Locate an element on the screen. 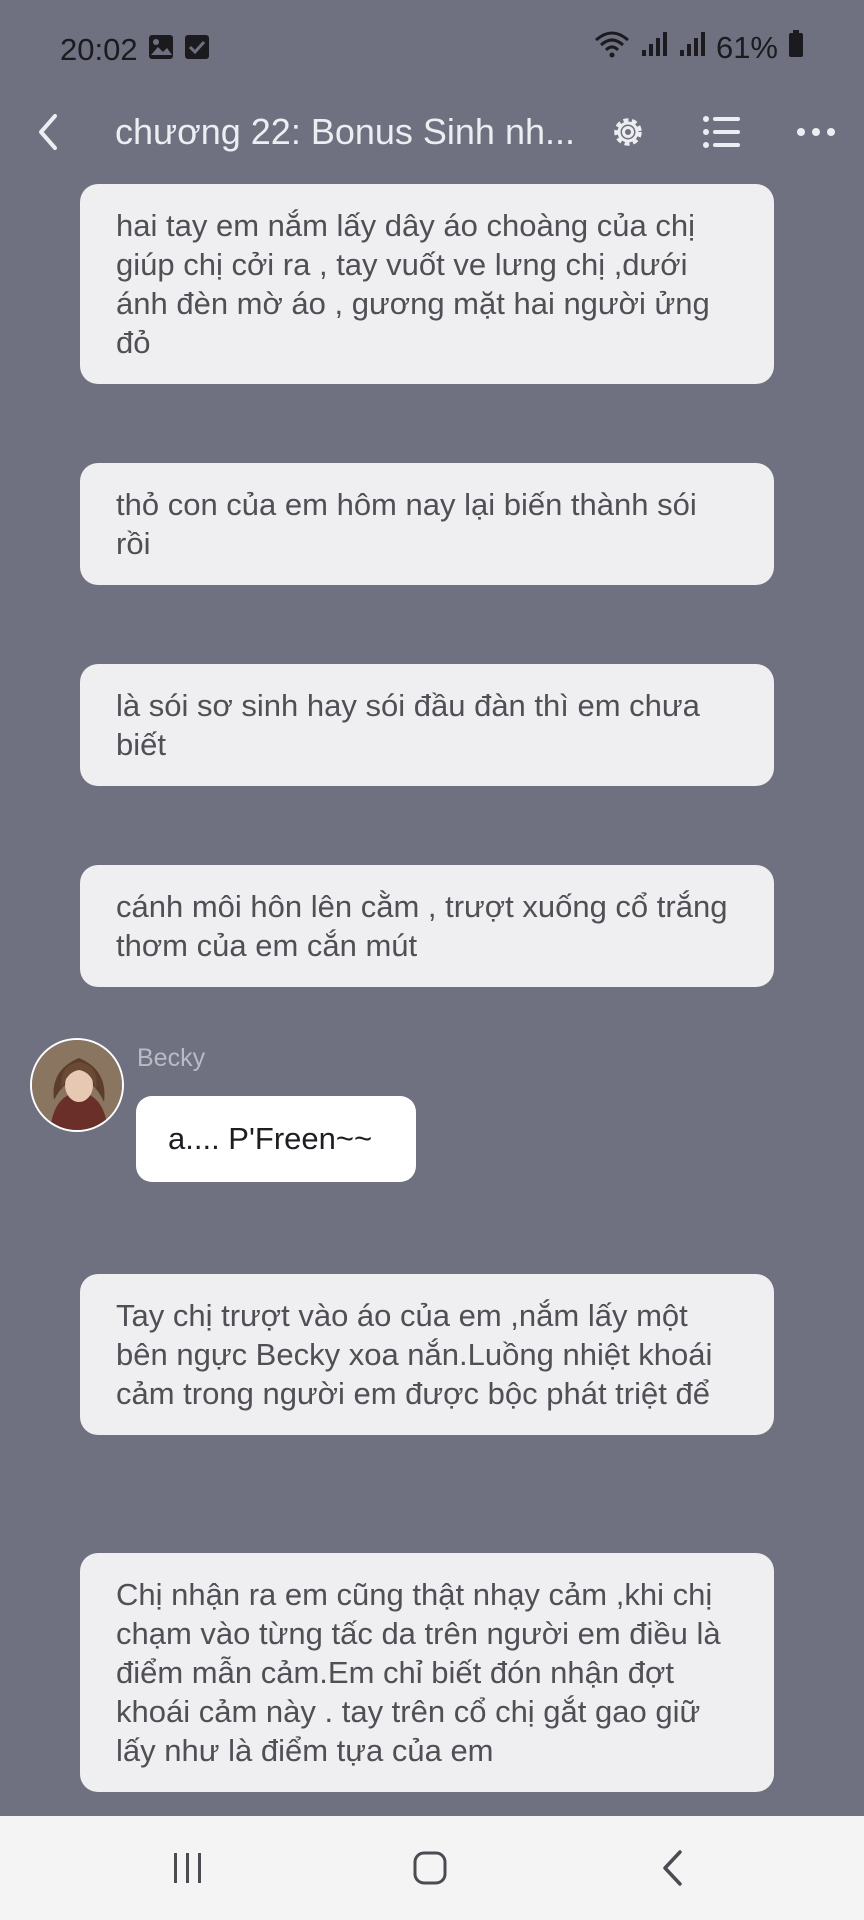 Image resolution: width=864 pixels, height=1920 pixels. navigation-bar is located at coordinates (432, 1868).